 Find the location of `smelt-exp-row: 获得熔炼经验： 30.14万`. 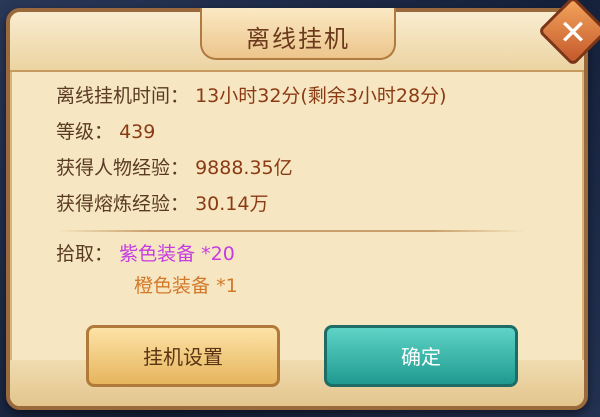

smelt-exp-row: 获得熔炼经验： 30.14万 is located at coordinates (296, 204).